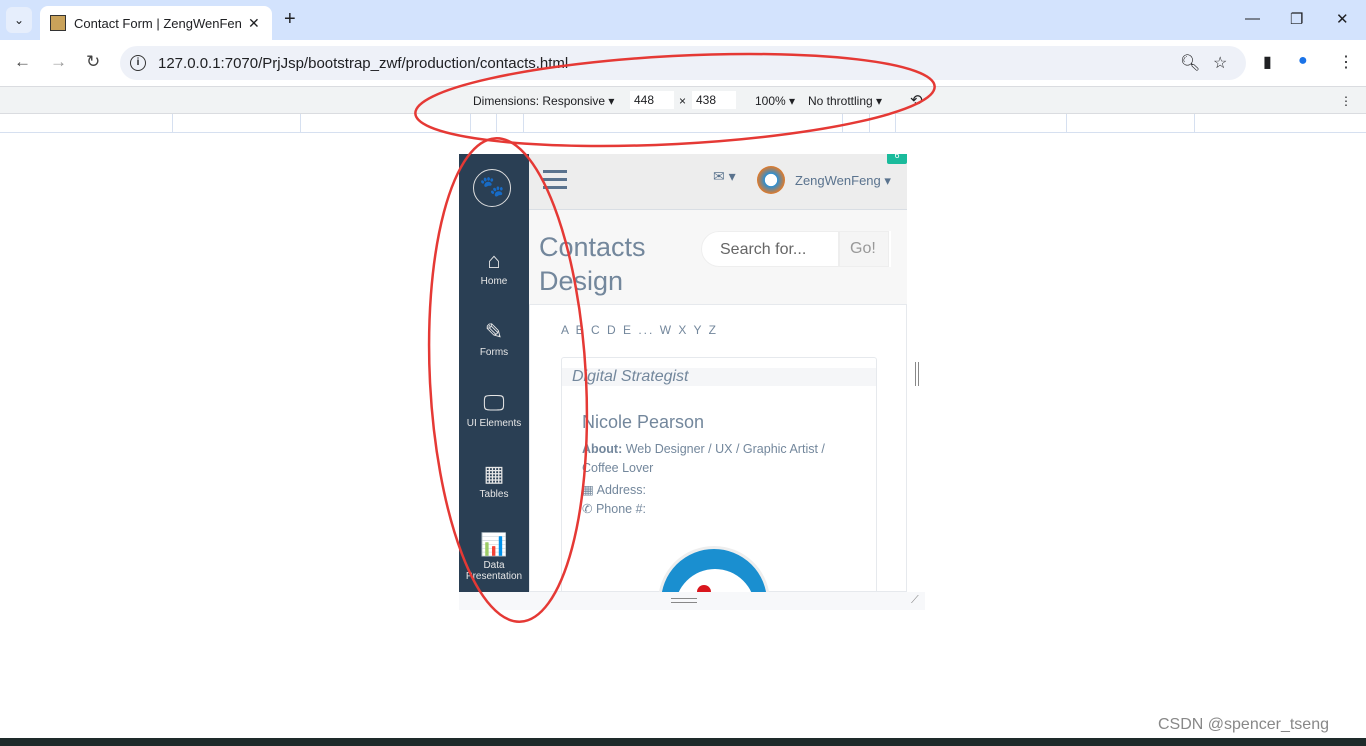  What do you see at coordinates (494, 423) in the screenshot?
I see `sidebar-item-label: UI Elements` at bounding box center [494, 423].